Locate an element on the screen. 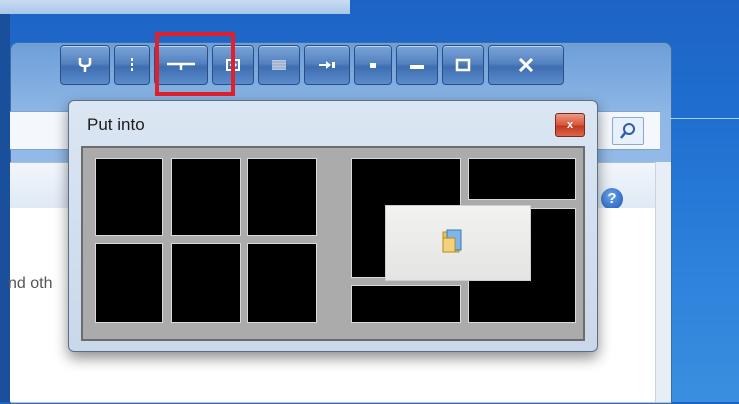  move-vertical-button is located at coordinates (132, 65).